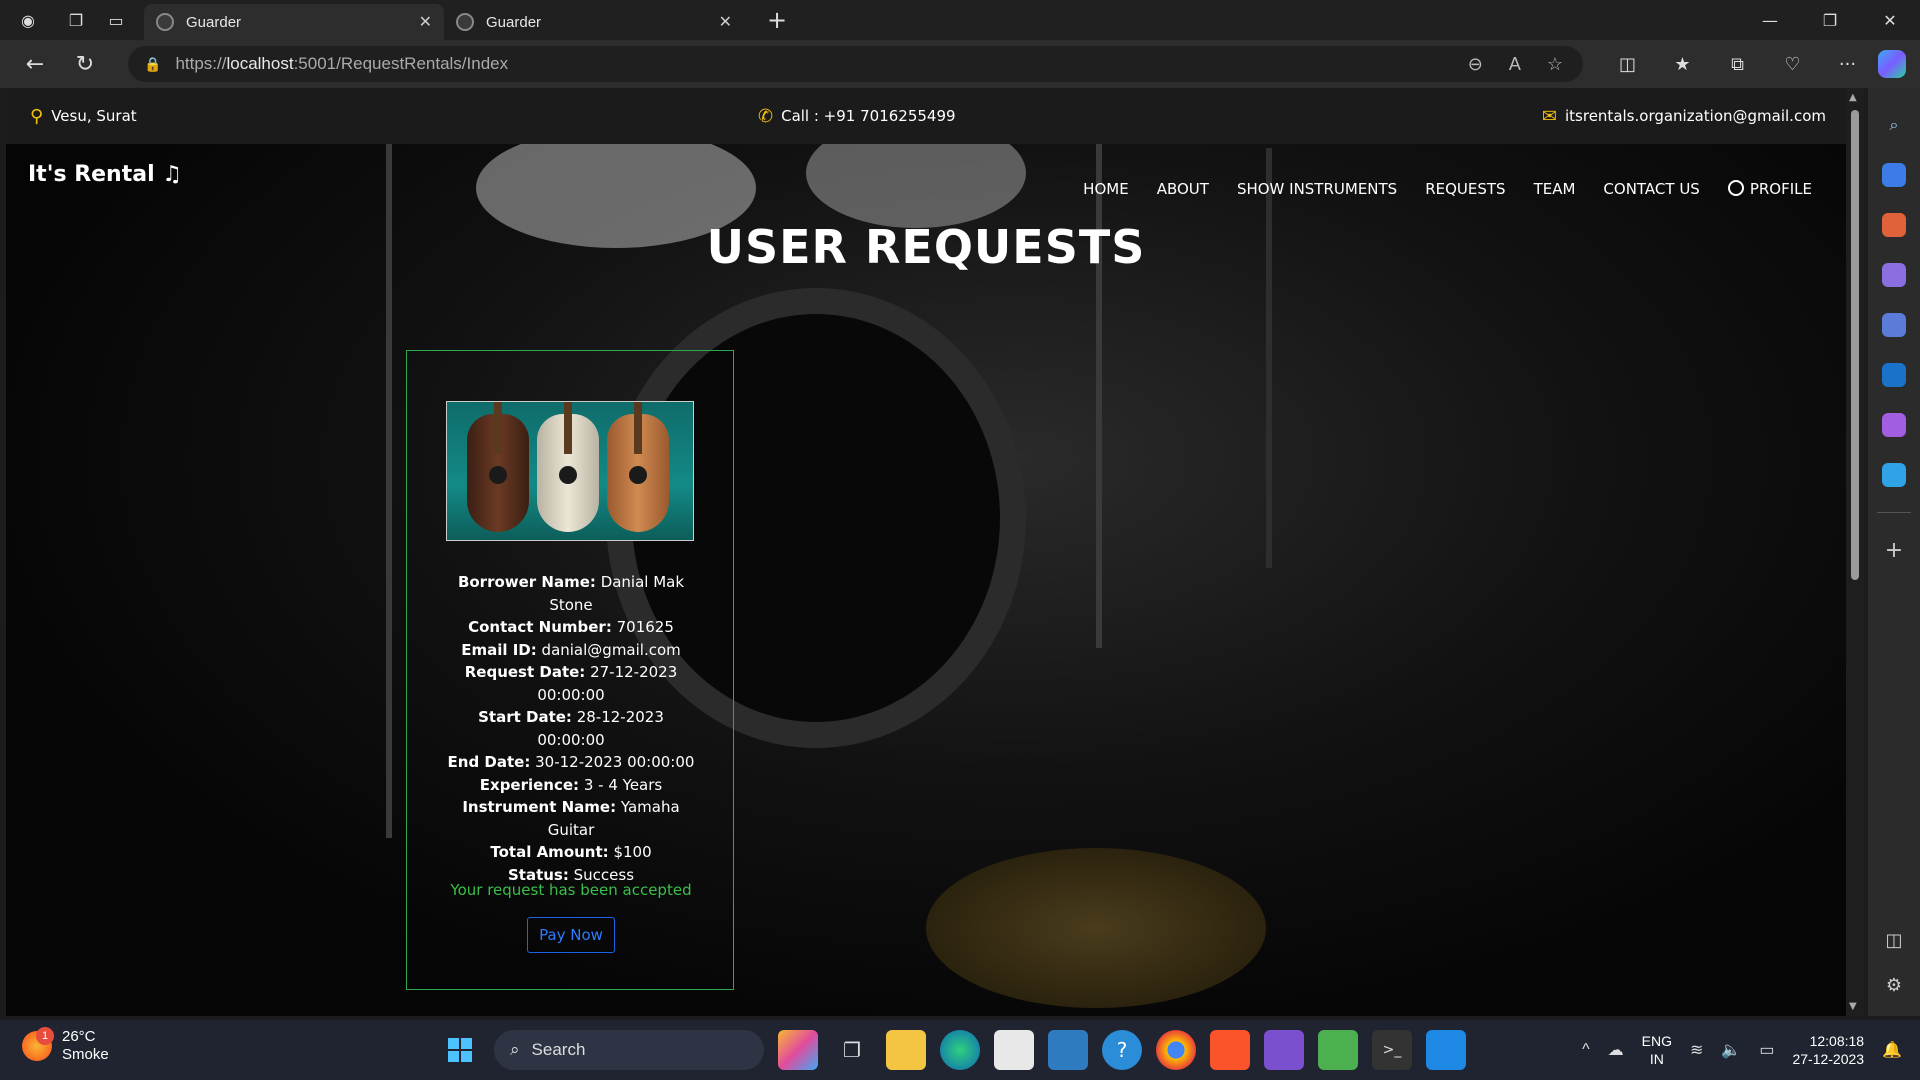 The image size is (1920, 1080). What do you see at coordinates (1855, 345) in the screenshot?
I see `scroll-thumb` at bounding box center [1855, 345].